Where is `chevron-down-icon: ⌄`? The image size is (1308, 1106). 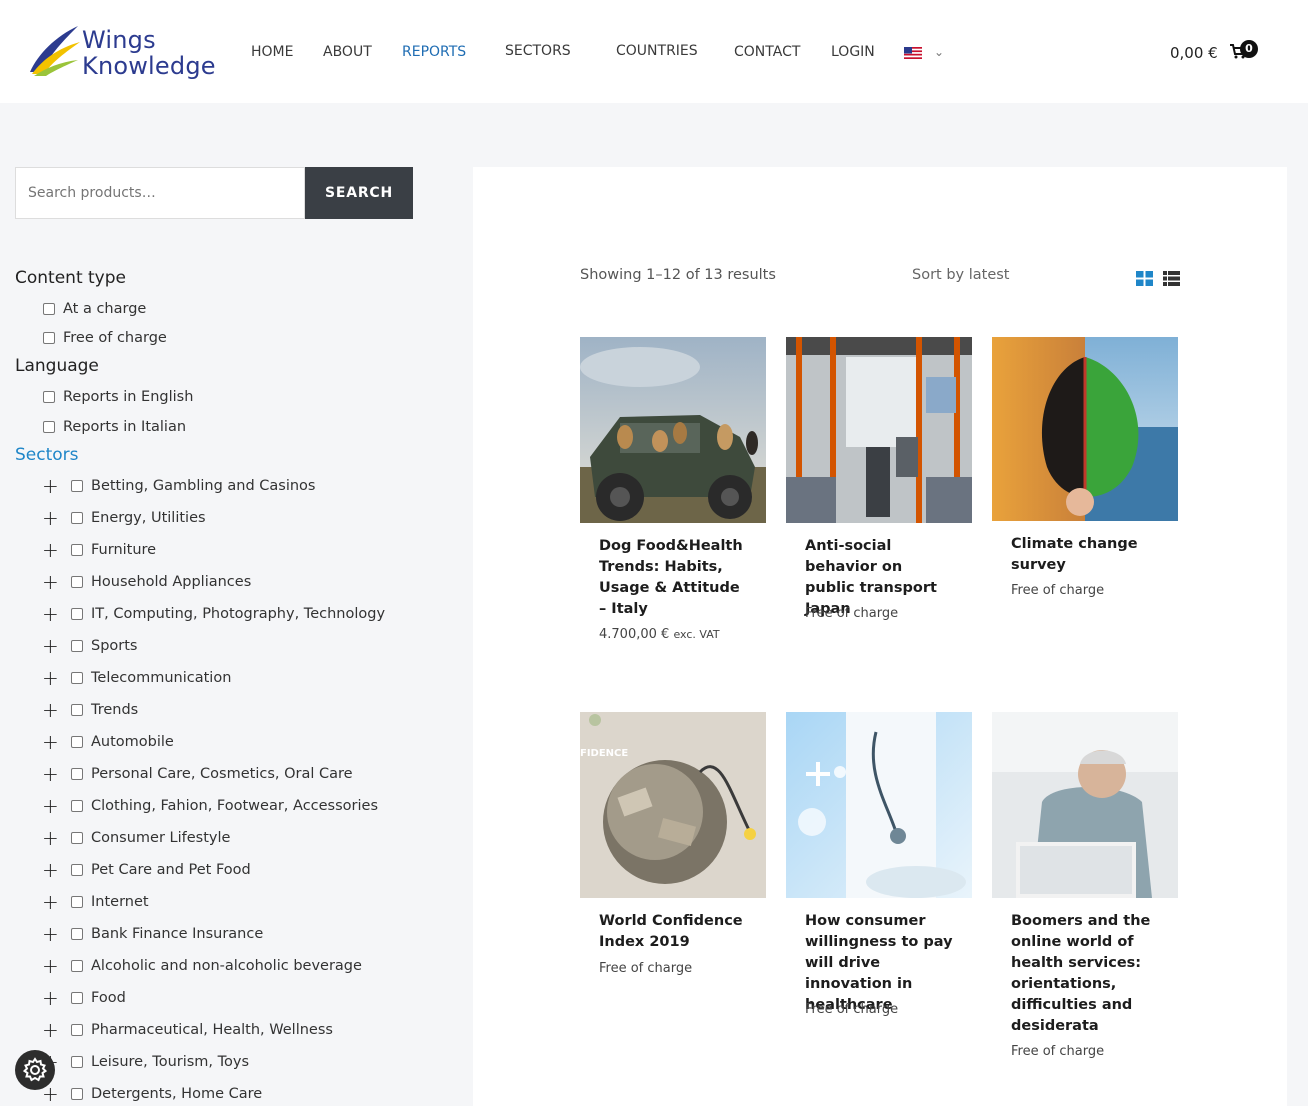 chevron-down-icon: ⌄ is located at coordinates (939, 52).